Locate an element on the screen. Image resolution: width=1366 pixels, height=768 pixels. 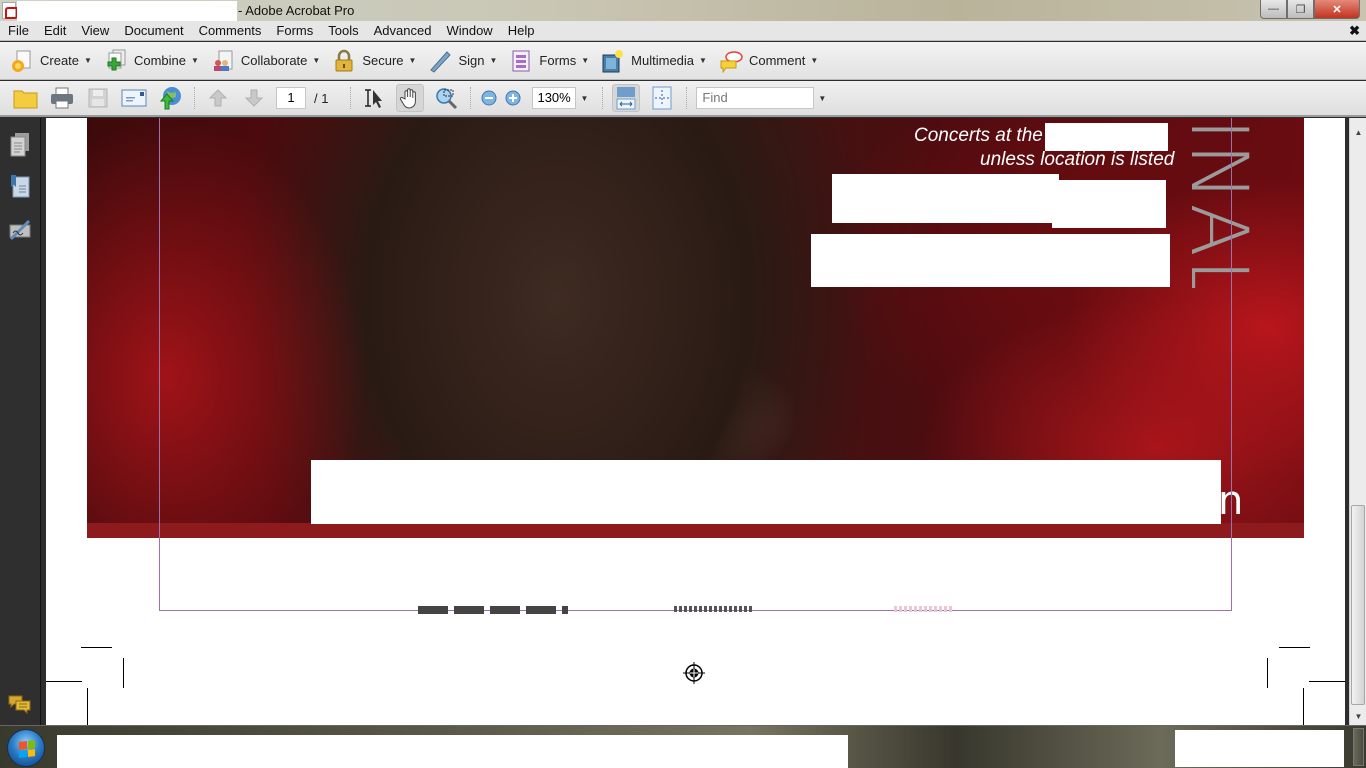
close-document-button: ✖ is located at coordinates (1354, 31).